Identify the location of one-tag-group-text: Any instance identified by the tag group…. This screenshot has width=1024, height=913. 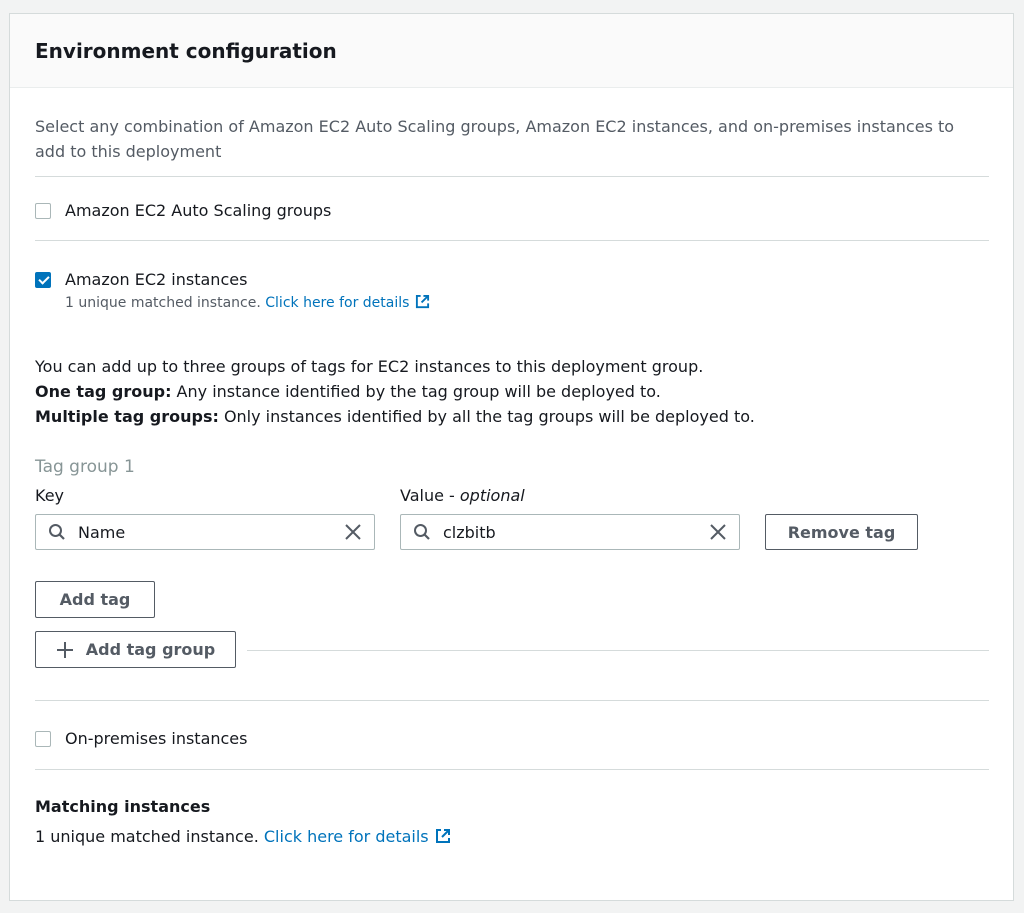
(416, 391).